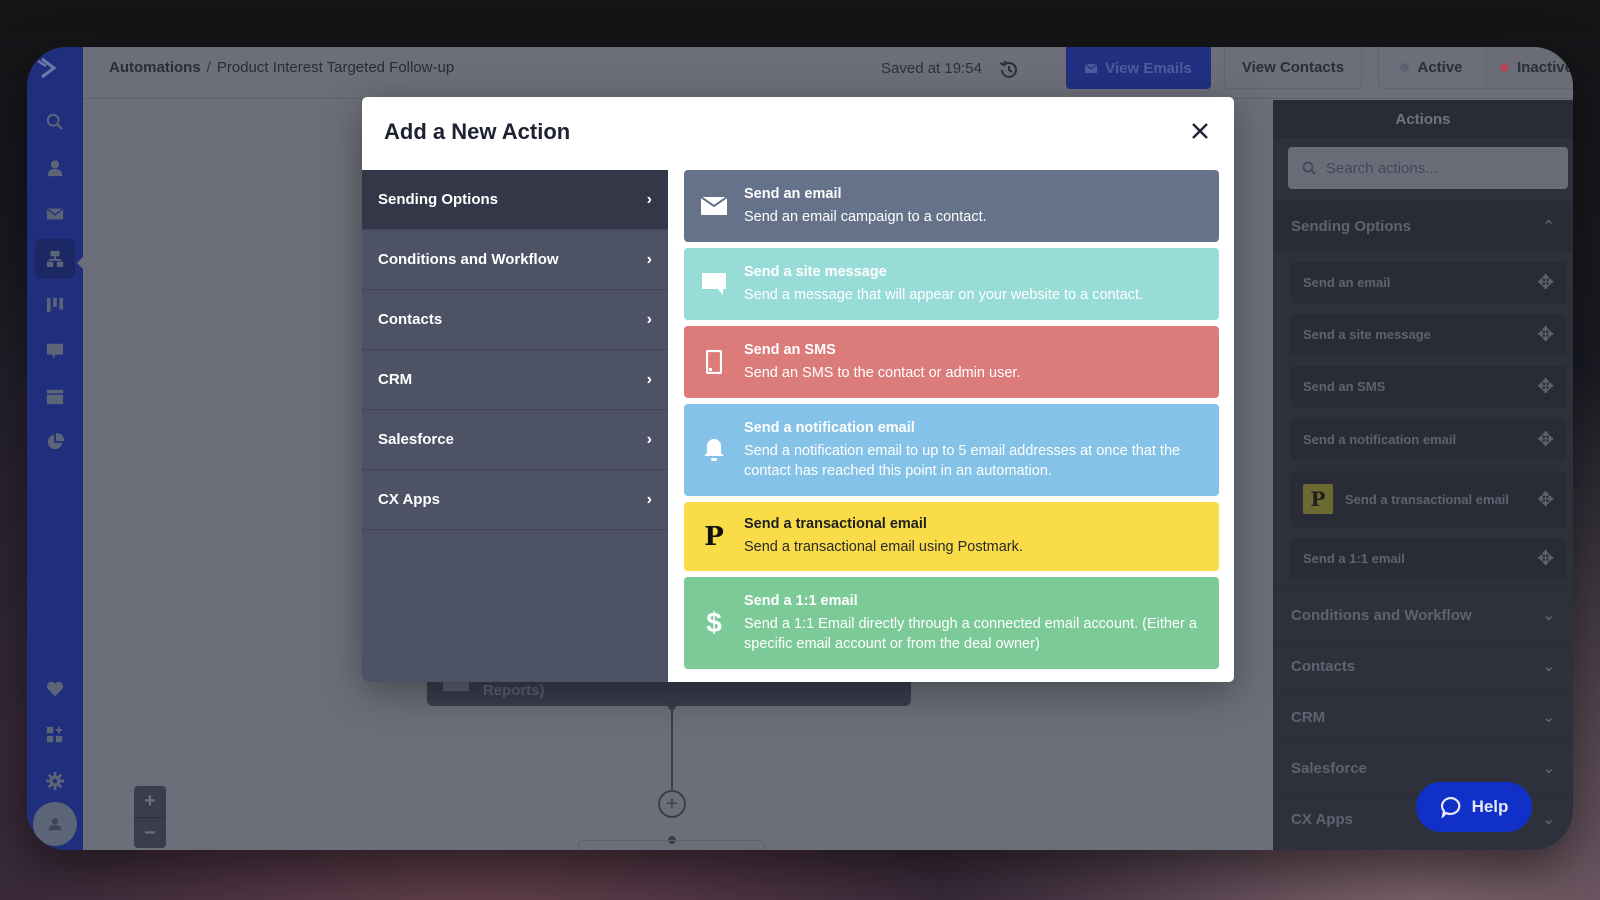 The height and width of the screenshot is (900, 1600). Describe the element at coordinates (55, 351) in the screenshot. I see `conversations-icon` at that location.